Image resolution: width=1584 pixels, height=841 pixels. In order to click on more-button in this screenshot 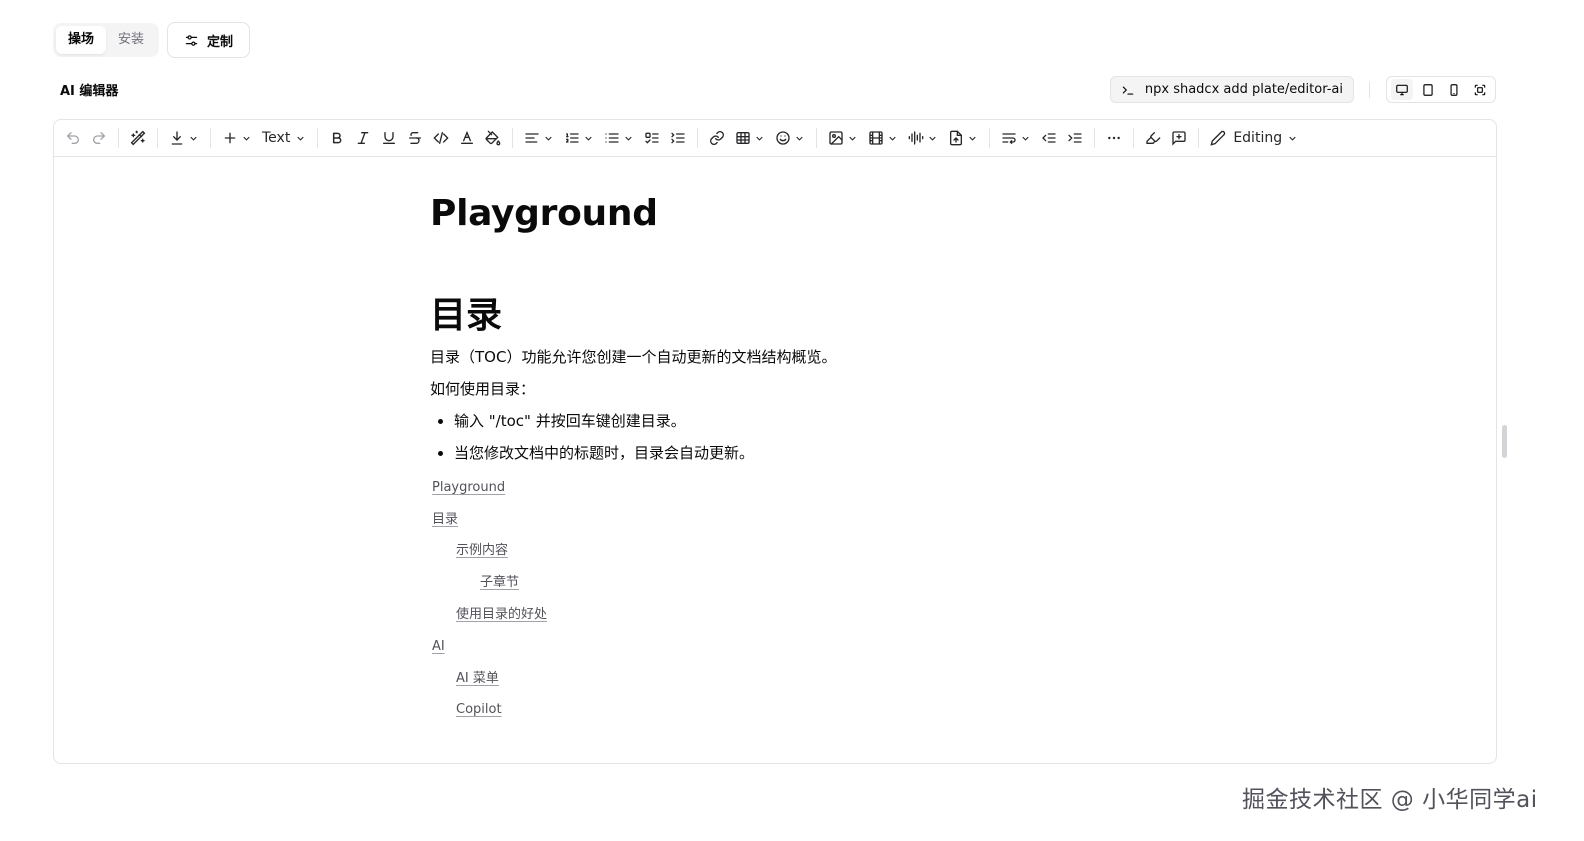, I will do `click(1114, 138)`.